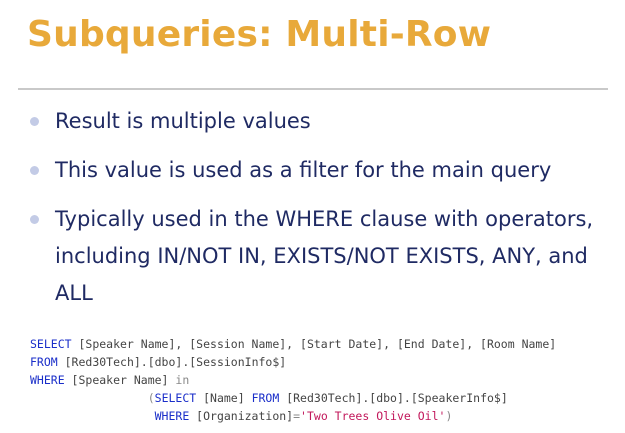  What do you see at coordinates (393, 398) in the screenshot?
I see `sql-text: [Red30Tech].[dbo].[SpeakerInfo$]` at bounding box center [393, 398].